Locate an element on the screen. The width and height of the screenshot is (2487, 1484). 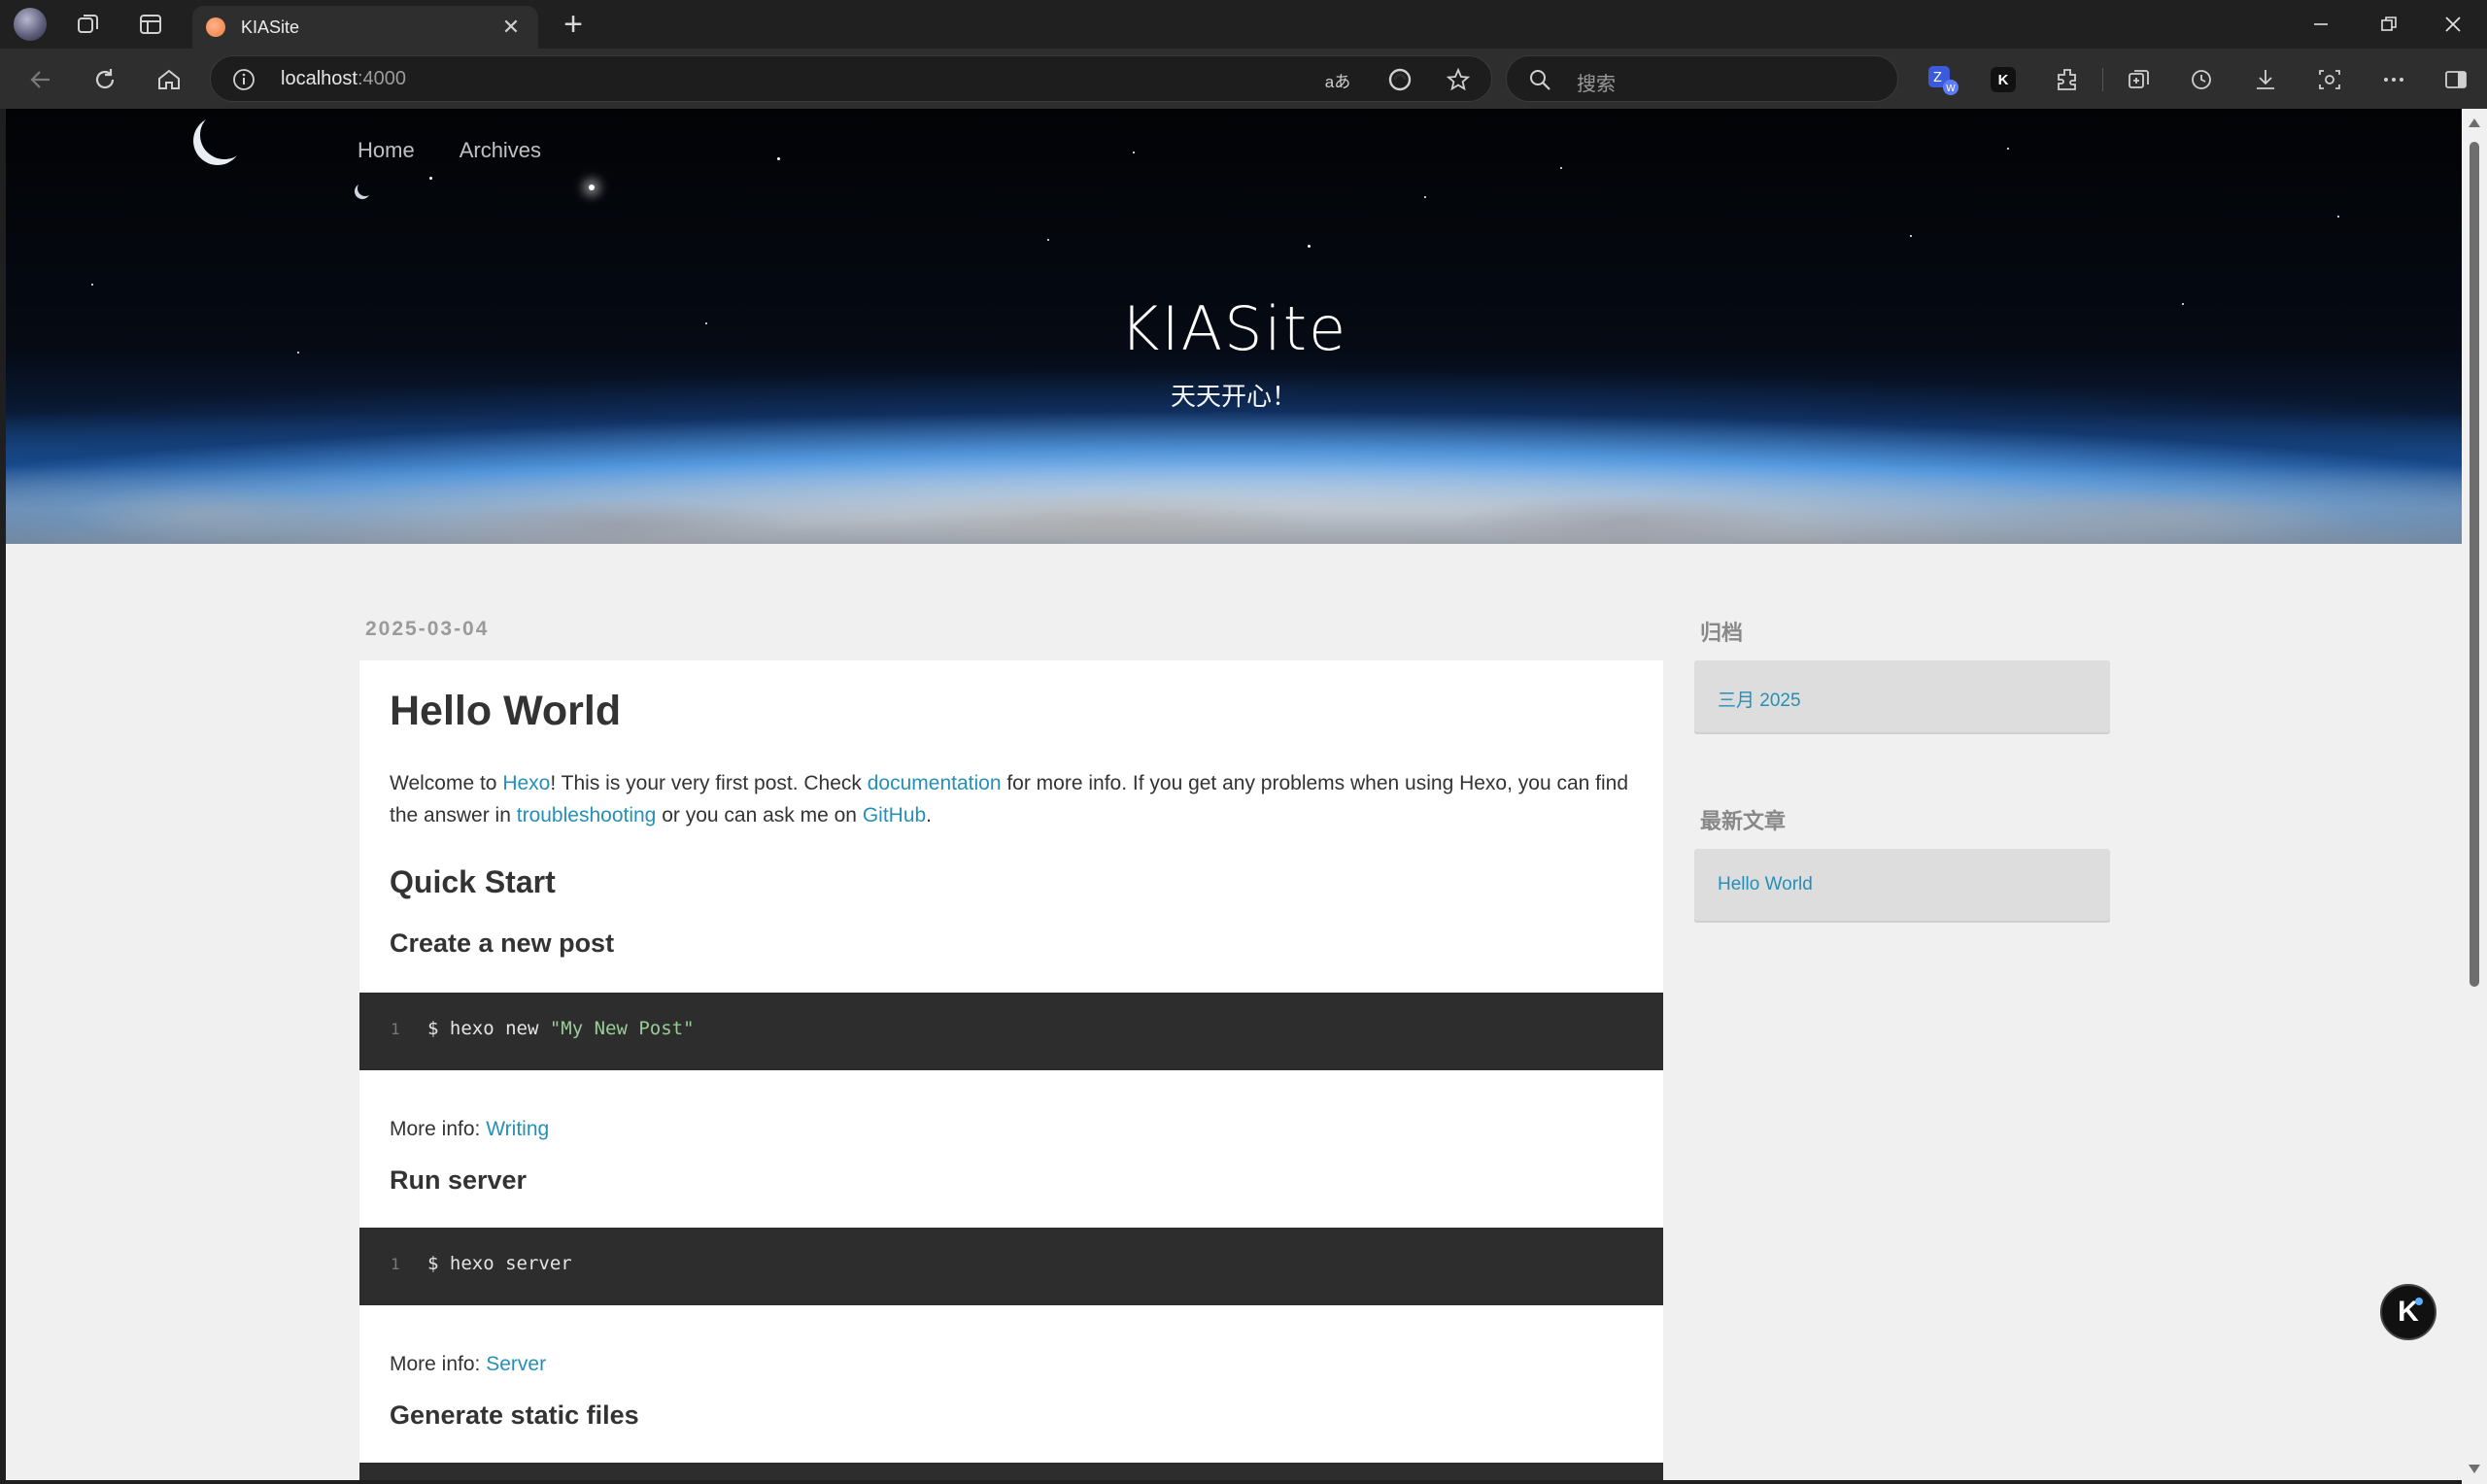
new-tab-button: + is located at coordinates (573, 24).